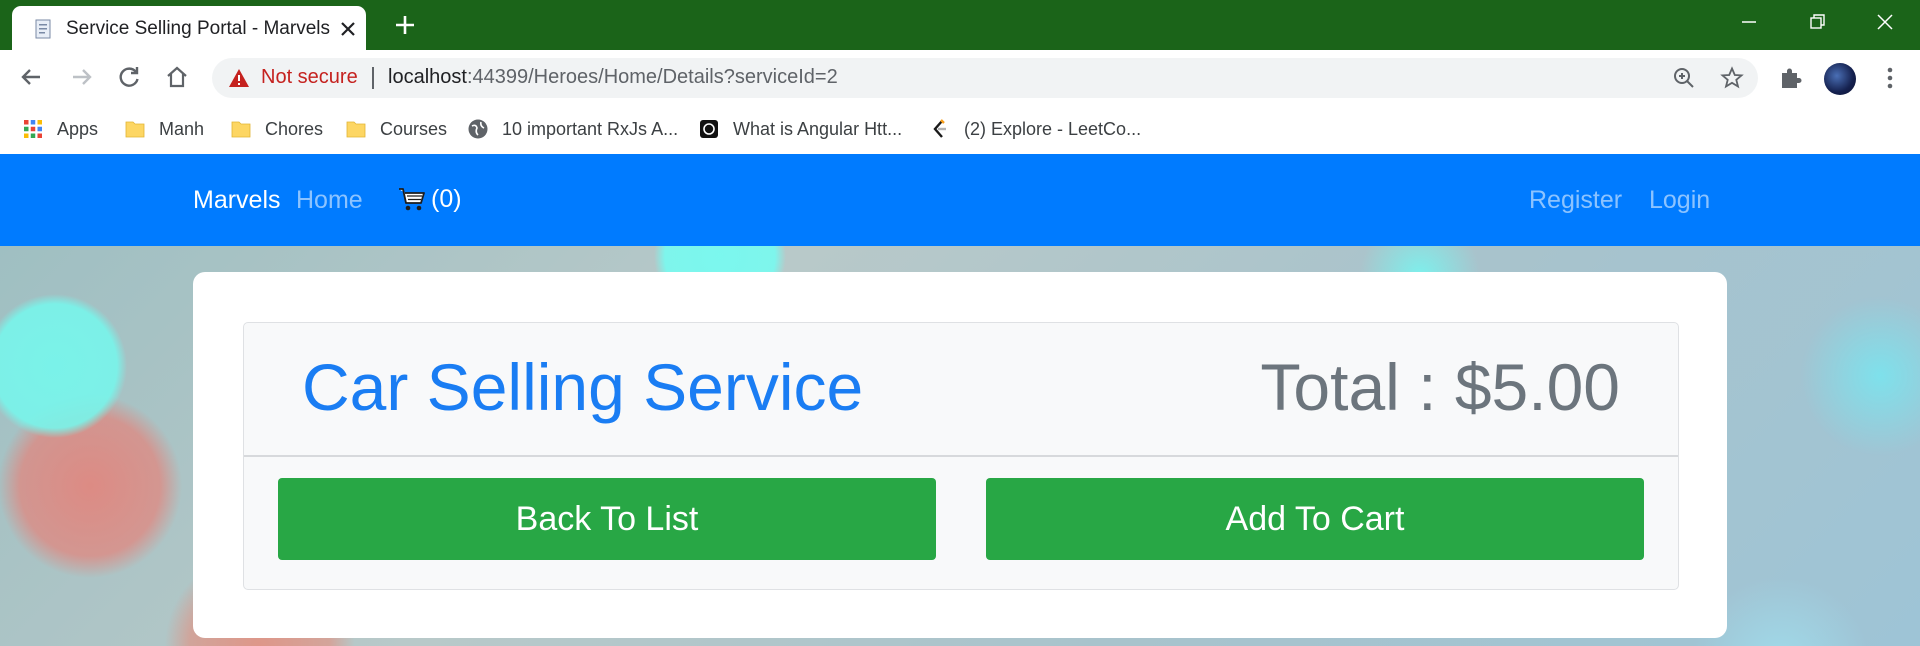  What do you see at coordinates (129, 77) in the screenshot?
I see `reload-icon` at bounding box center [129, 77].